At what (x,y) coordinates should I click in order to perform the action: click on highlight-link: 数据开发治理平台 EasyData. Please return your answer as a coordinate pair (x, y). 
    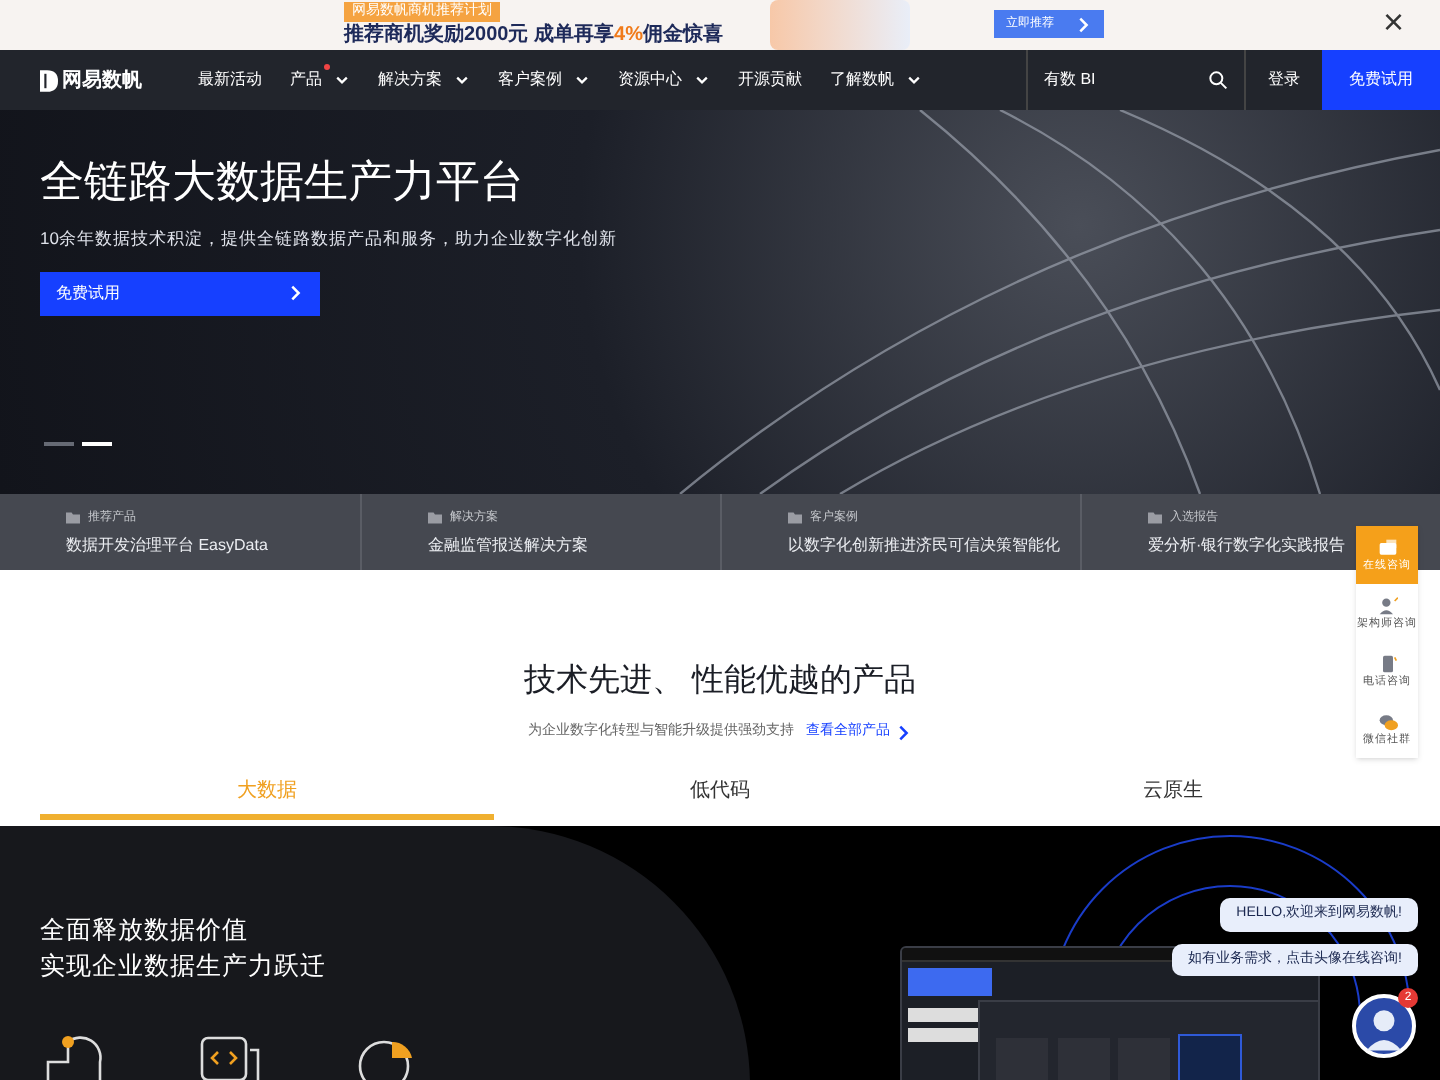
    Looking at the image, I should click on (213, 544).